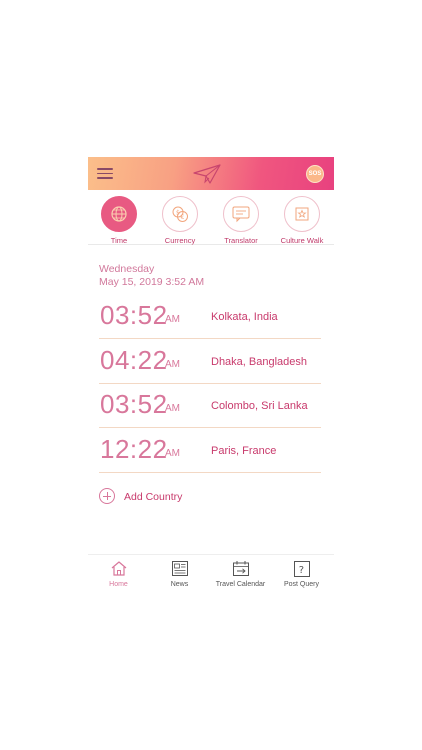  Describe the element at coordinates (259, 362) in the screenshot. I see `clock-city: Dhaka, Bangladesh` at that location.